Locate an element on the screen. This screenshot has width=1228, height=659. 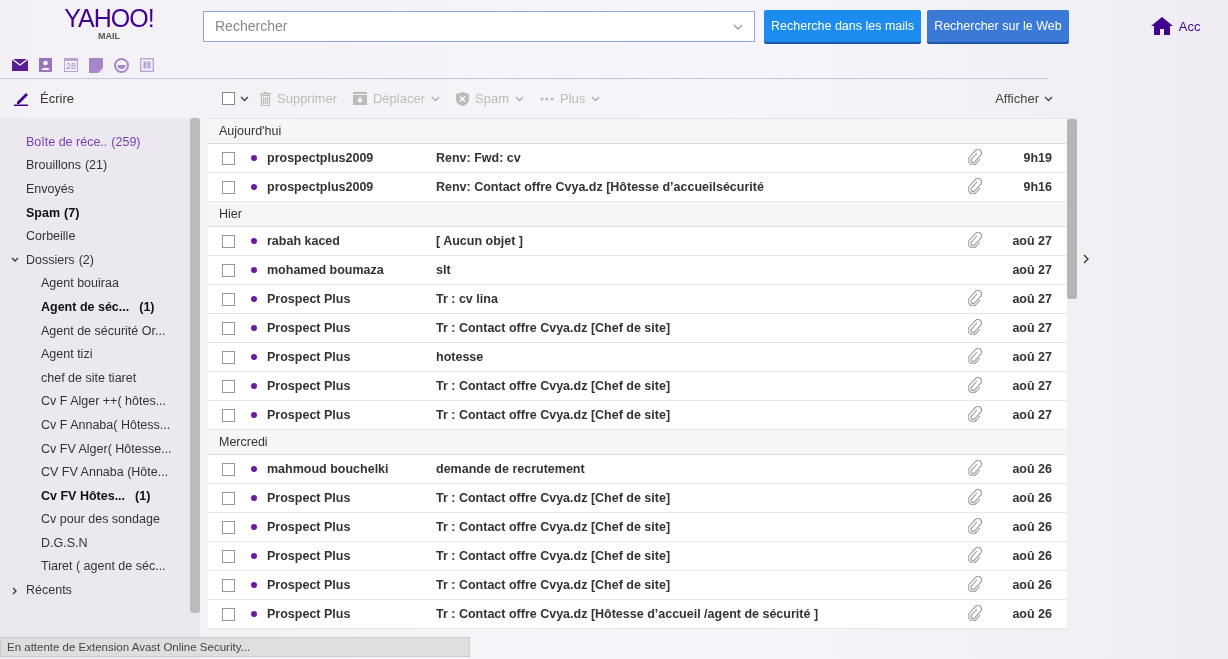
contact-card-icon is located at coordinates (46, 65).